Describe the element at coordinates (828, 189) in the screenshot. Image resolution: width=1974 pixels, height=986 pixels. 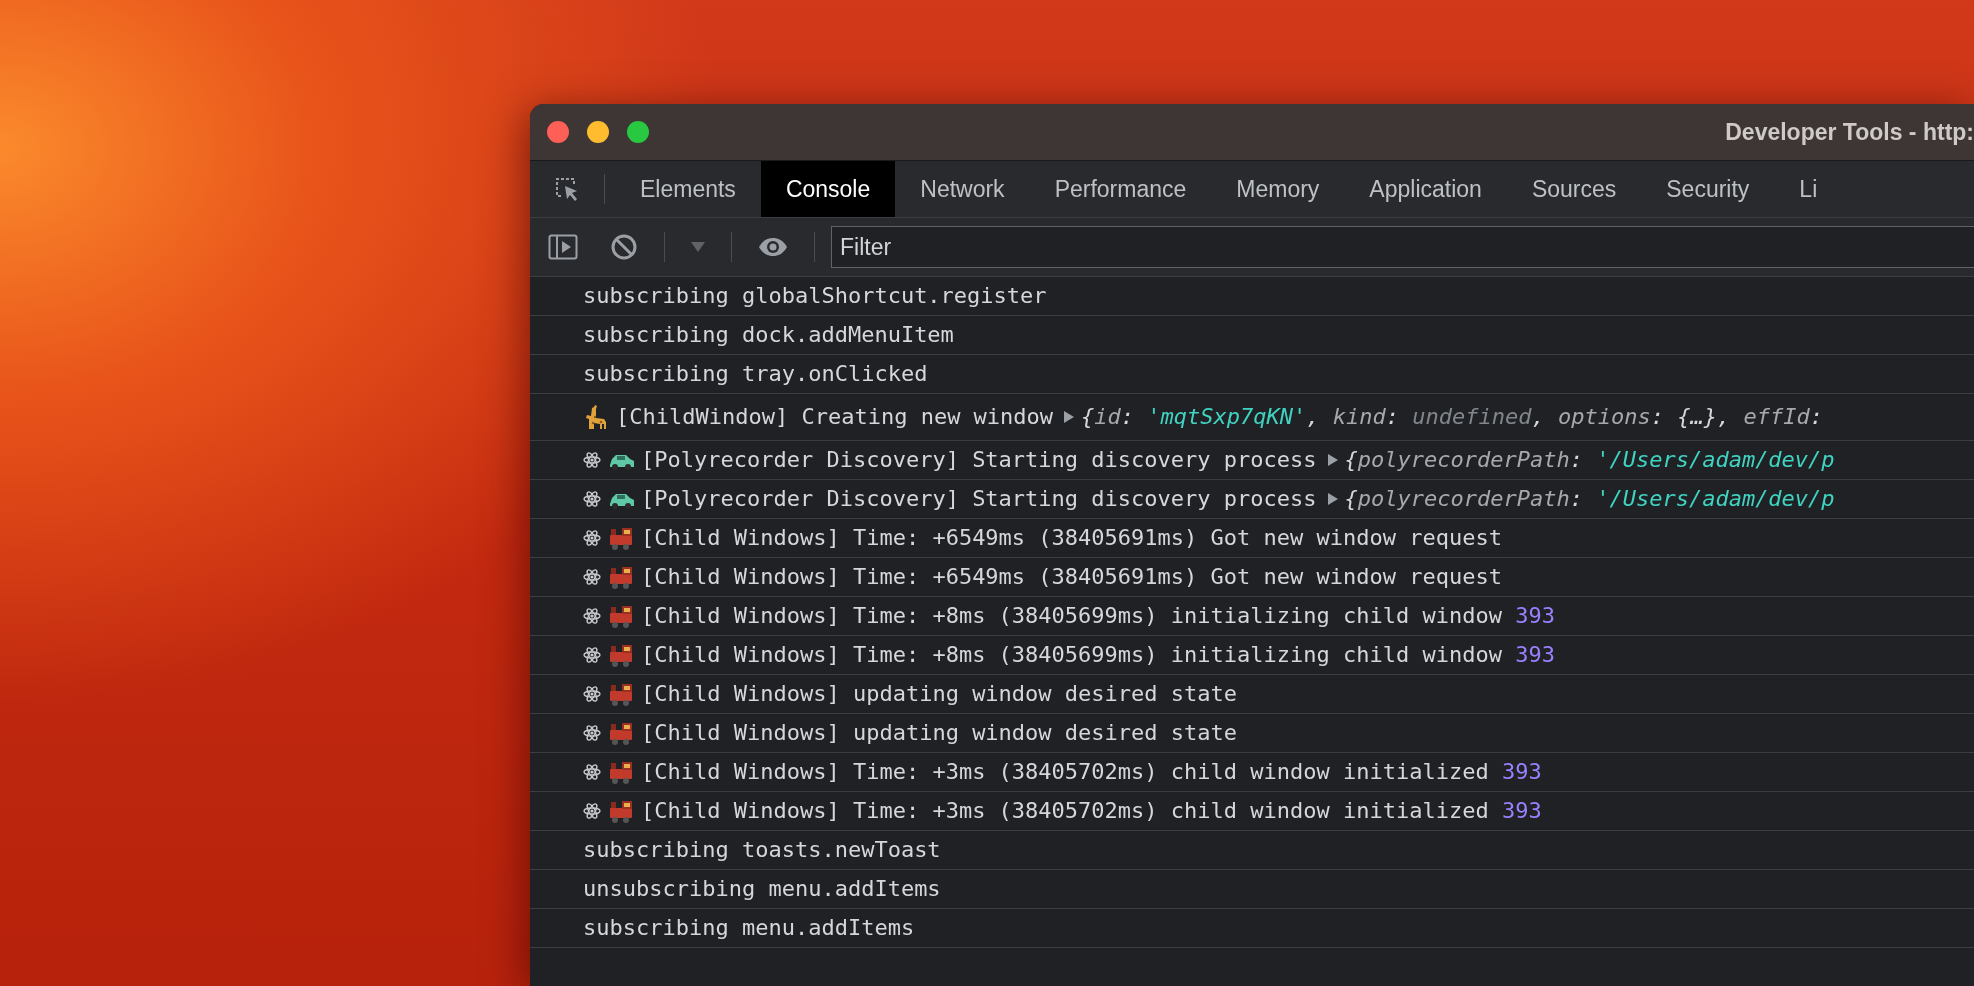
I see `tab: Console` at that location.